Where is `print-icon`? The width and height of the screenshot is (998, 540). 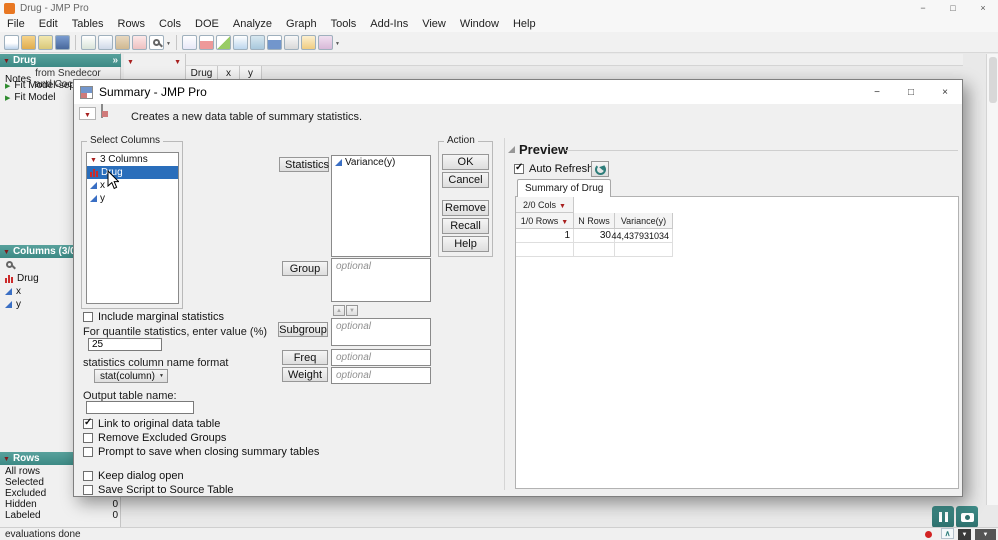 print-icon is located at coordinates (88, 42).